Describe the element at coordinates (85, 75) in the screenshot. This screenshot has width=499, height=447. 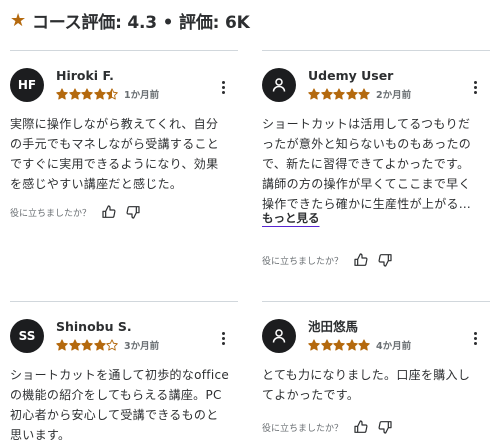
I see `reviewer-name: Hiroki F.` at that location.